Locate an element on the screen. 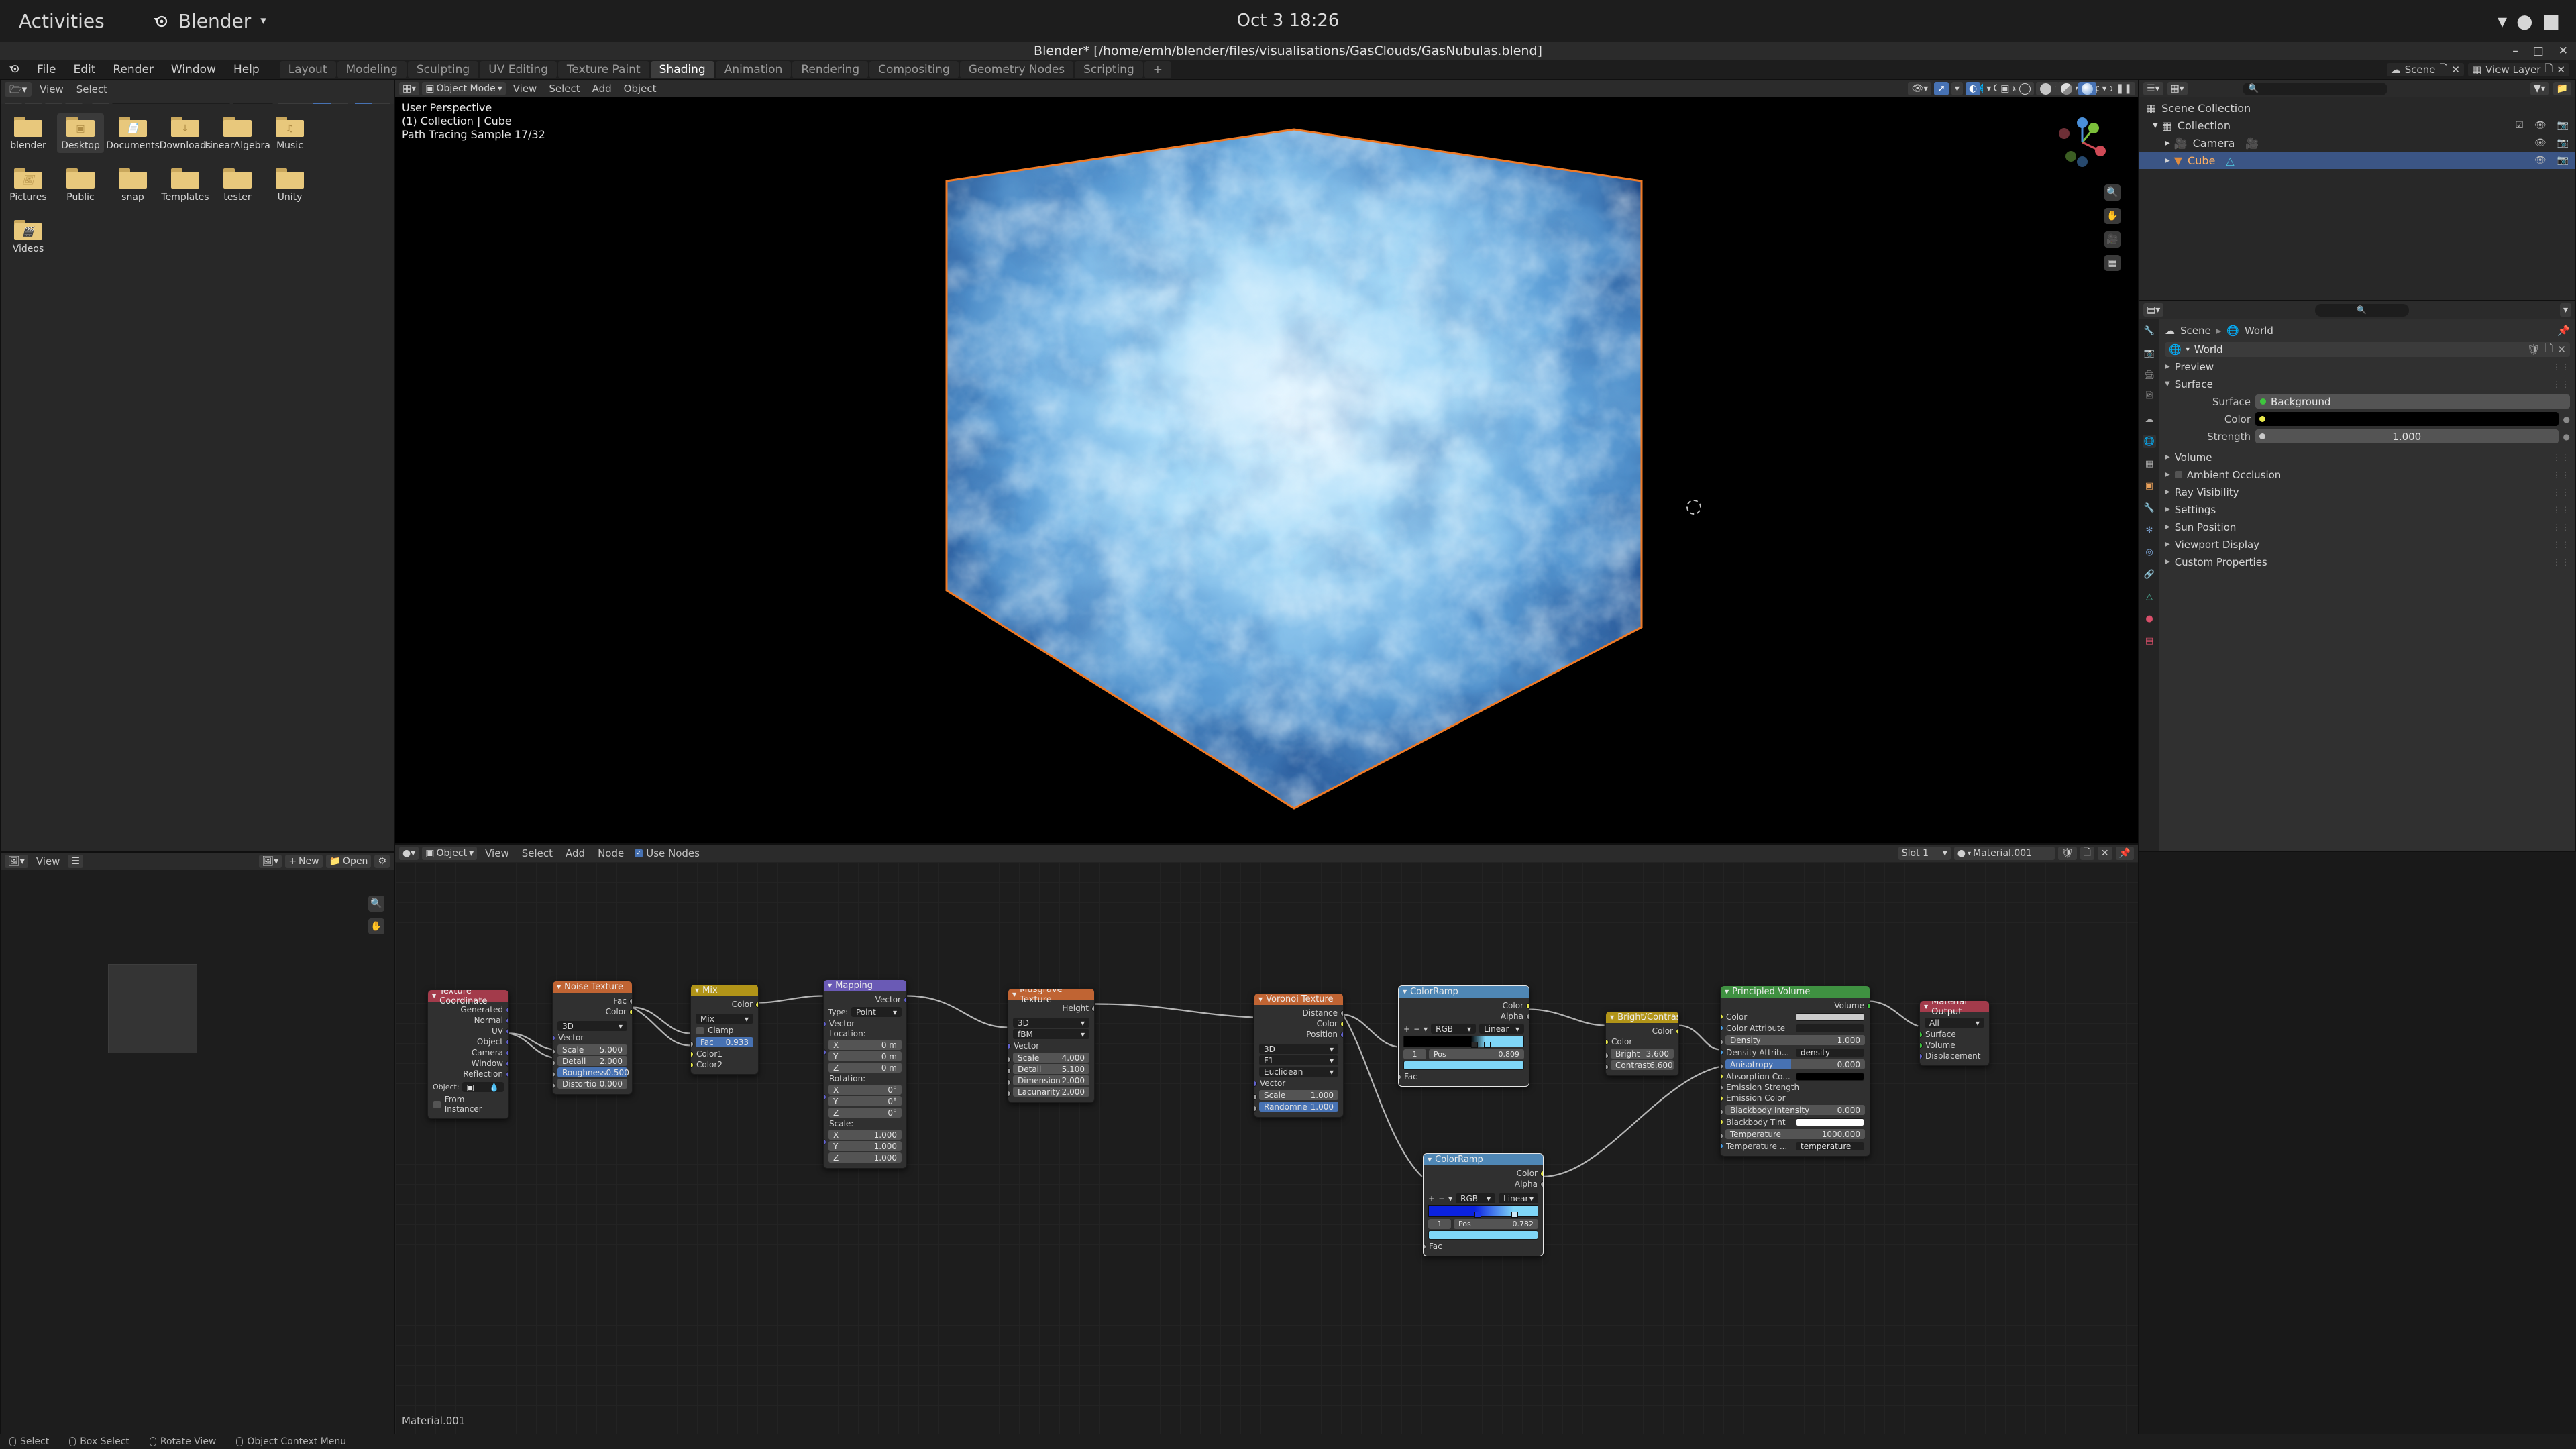  from-instancer-checkbox-row: From Instancer is located at coordinates (468, 1103).